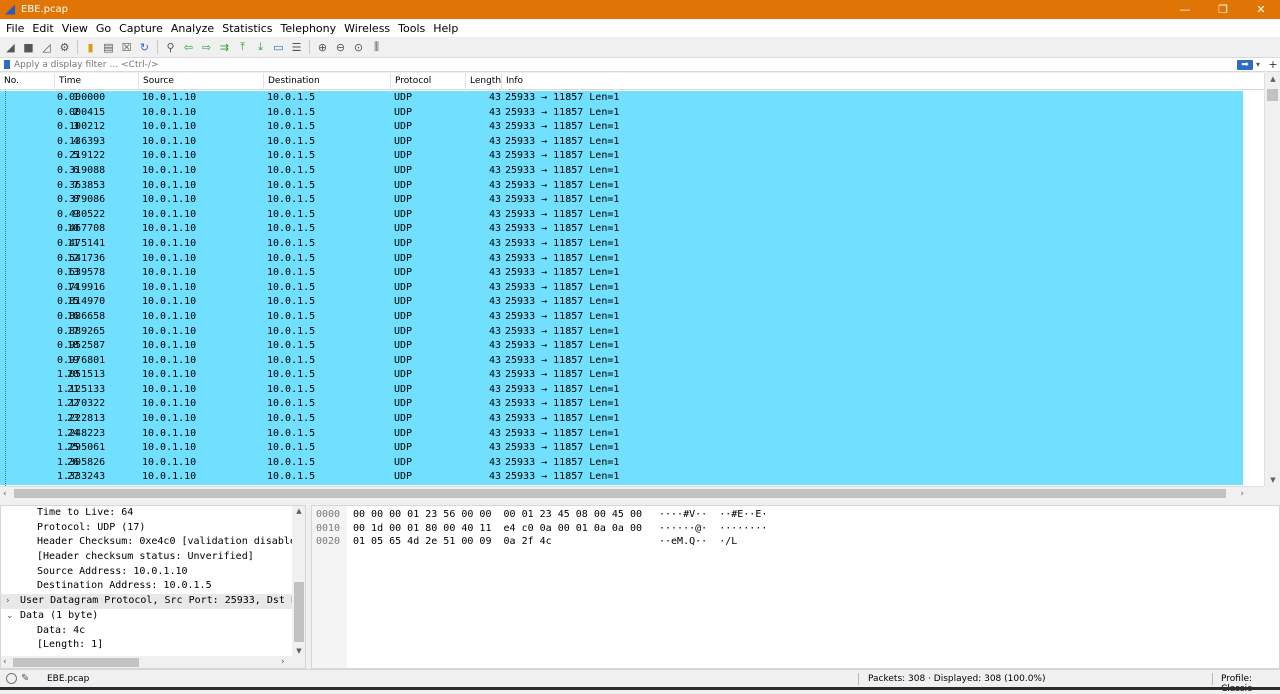  I want to click on find-packet-magnifier-icon: ⚲, so click(170, 47).